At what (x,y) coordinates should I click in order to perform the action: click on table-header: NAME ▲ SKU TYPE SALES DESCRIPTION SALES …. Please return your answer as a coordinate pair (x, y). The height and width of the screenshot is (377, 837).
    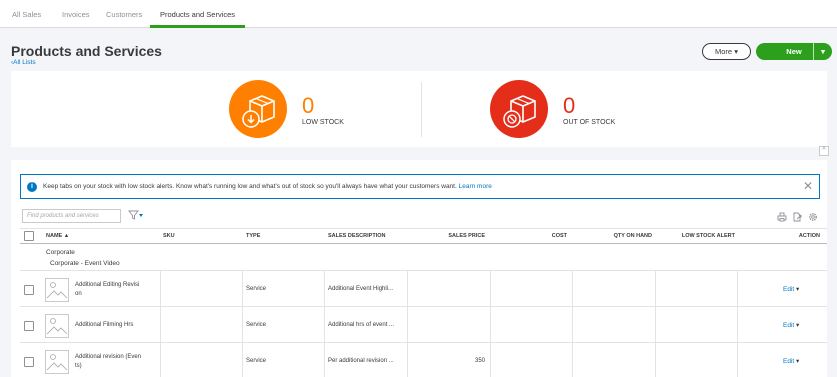
    Looking at the image, I should click on (423, 236).